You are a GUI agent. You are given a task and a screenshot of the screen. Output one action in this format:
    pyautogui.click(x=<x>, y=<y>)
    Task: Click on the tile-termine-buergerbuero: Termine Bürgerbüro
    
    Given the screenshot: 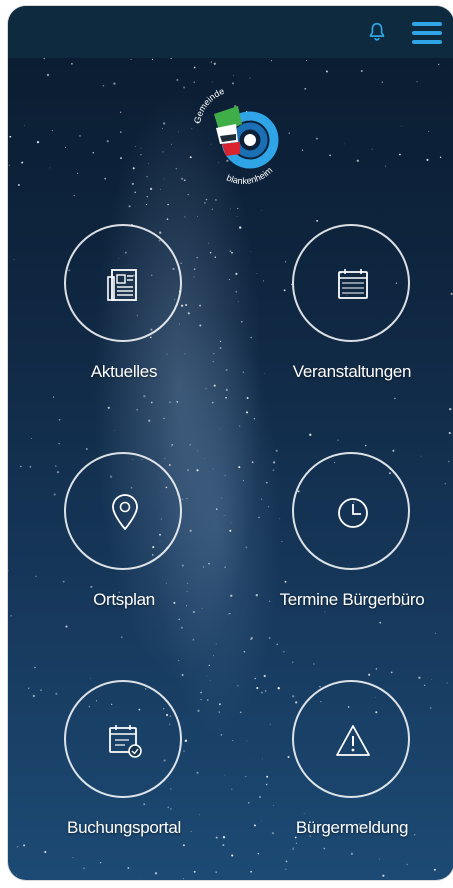 What is the action you would take?
    pyautogui.click(x=352, y=532)
    